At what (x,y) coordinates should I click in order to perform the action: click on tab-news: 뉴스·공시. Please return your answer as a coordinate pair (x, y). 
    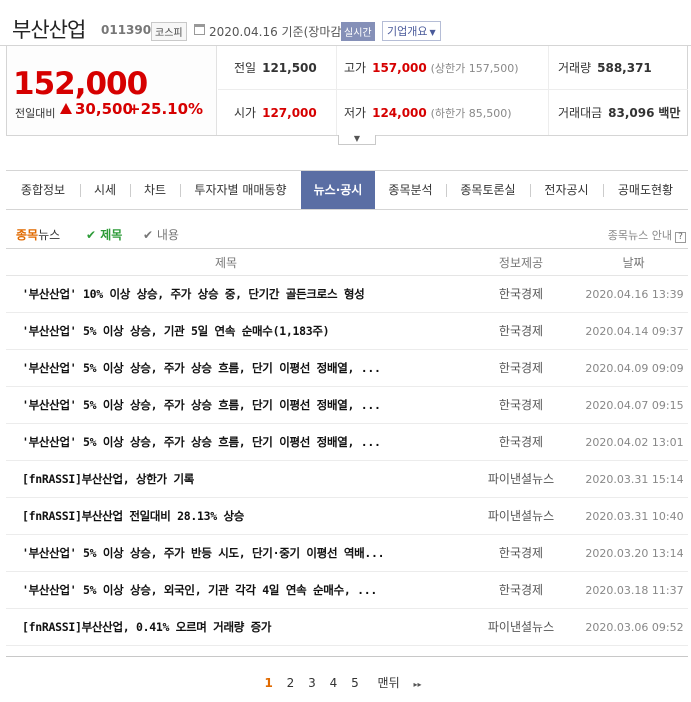
    Looking at the image, I should click on (338, 190).